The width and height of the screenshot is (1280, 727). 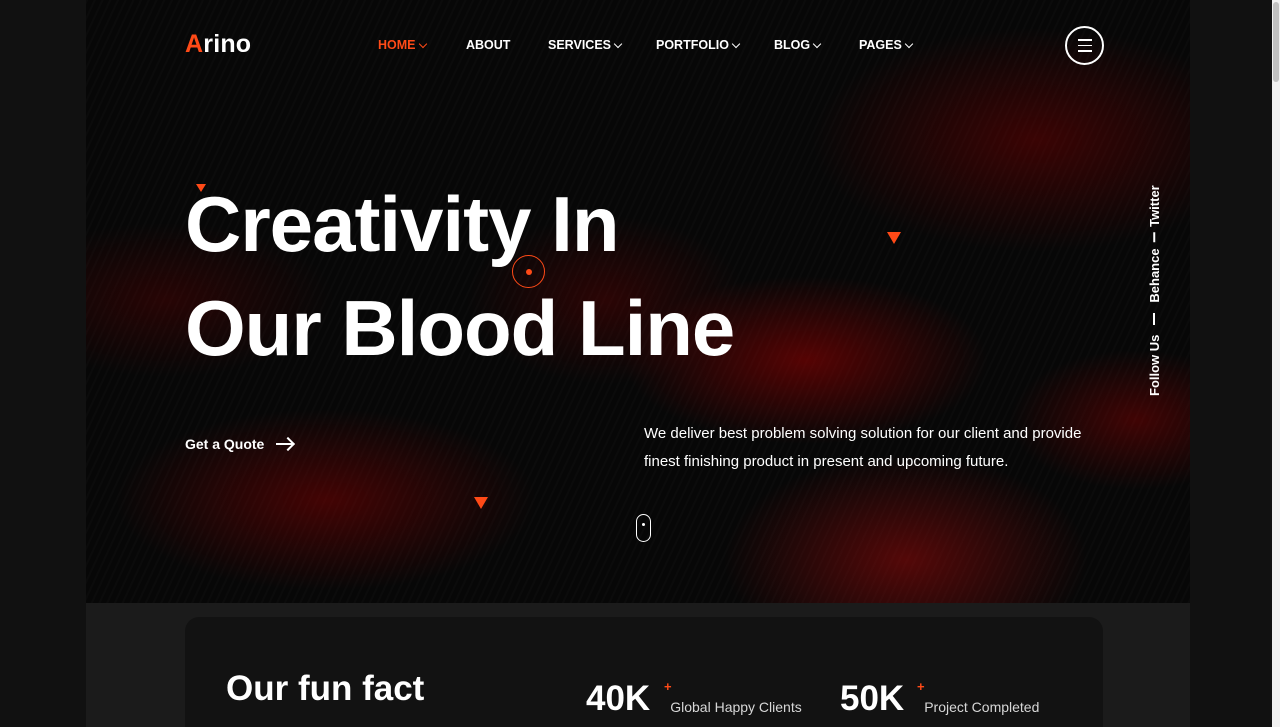 What do you see at coordinates (1154, 275) in the screenshot?
I see `social-link-behance: Behance` at bounding box center [1154, 275].